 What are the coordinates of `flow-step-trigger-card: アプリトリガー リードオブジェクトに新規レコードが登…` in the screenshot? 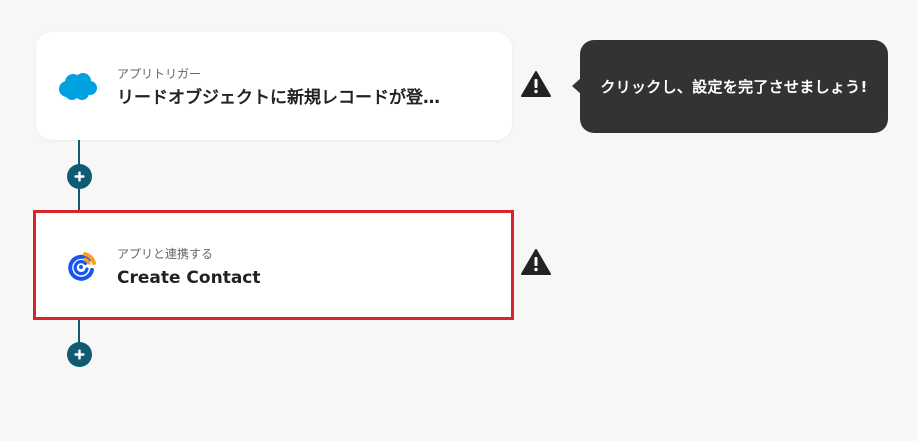 It's located at (274, 86).